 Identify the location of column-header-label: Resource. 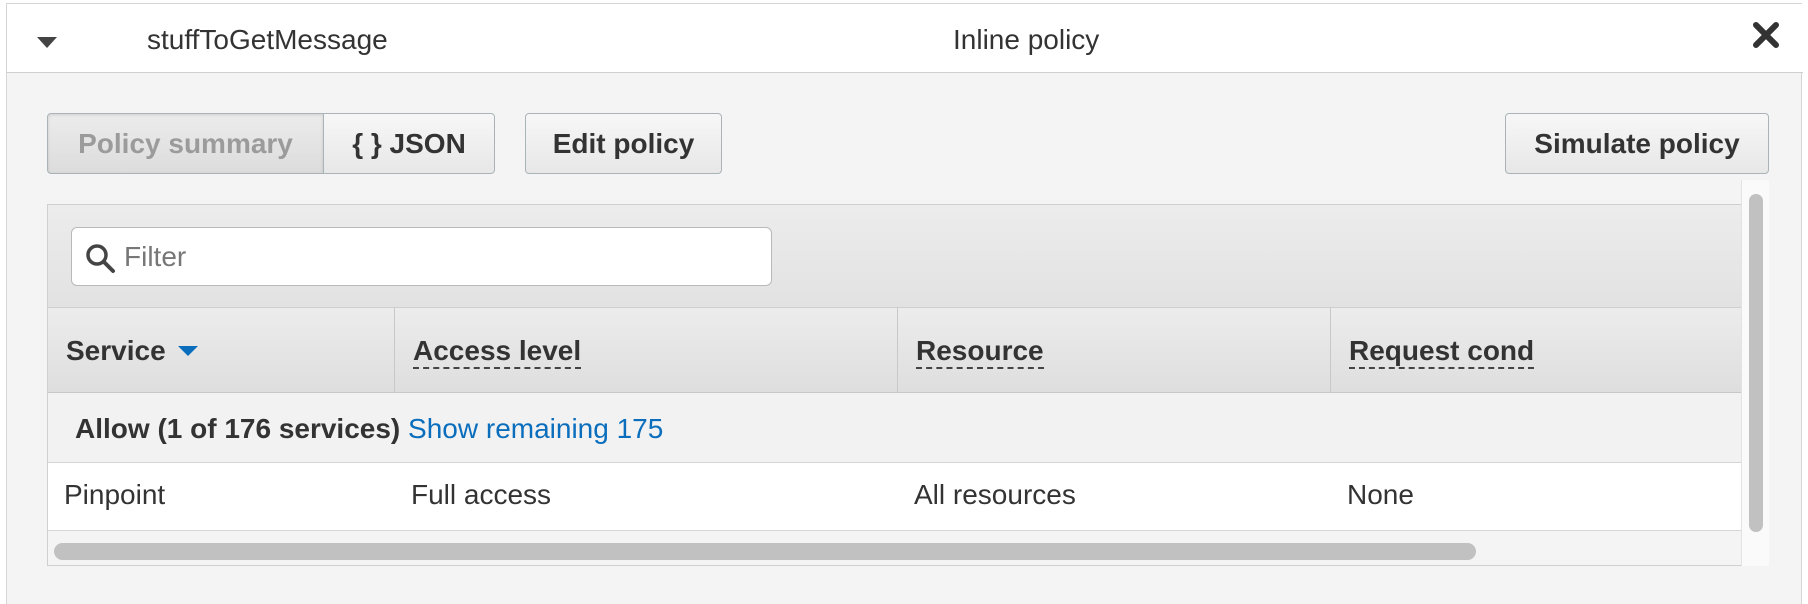
(980, 352).